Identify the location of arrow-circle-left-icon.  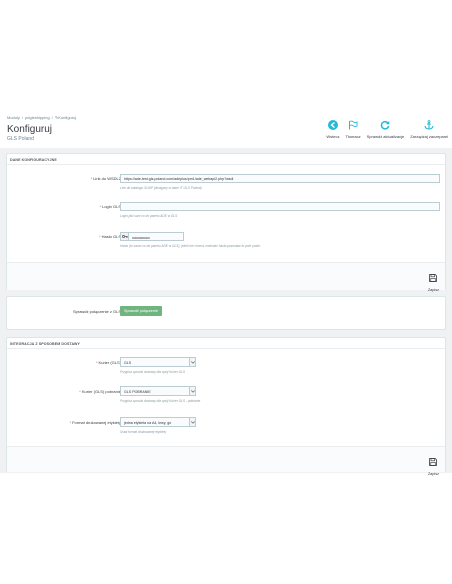
(333, 125).